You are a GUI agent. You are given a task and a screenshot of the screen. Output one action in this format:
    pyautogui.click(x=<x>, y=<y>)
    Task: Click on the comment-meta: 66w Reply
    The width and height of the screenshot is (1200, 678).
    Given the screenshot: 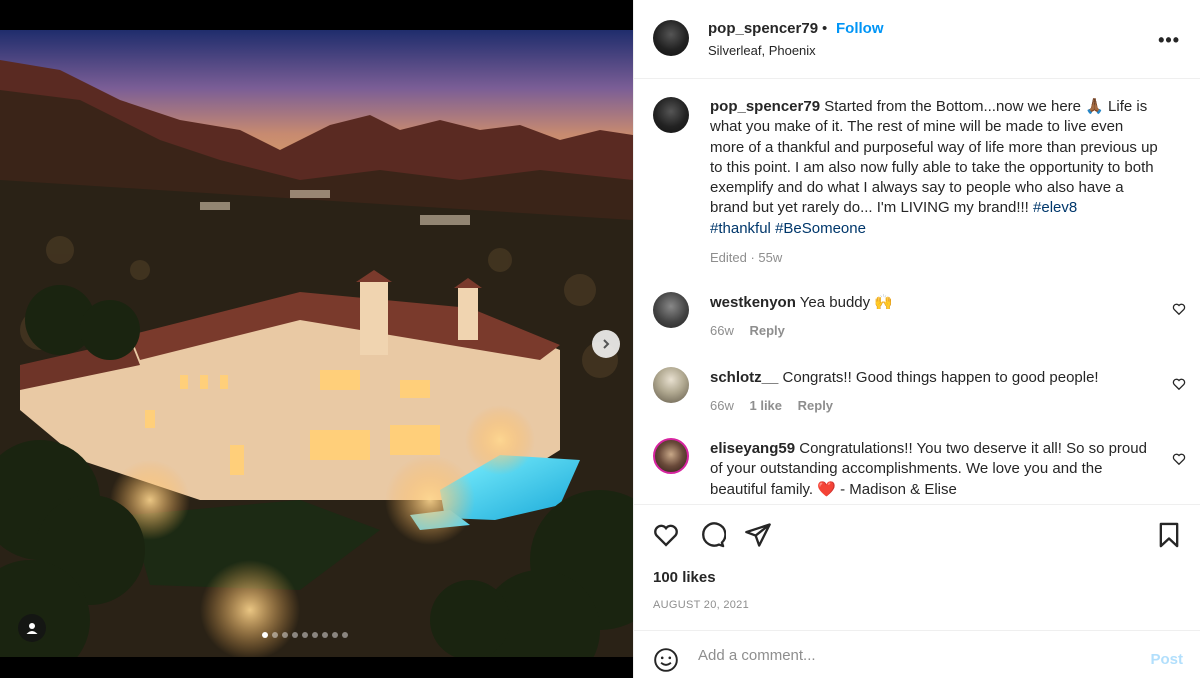 What is the action you would take?
    pyautogui.click(x=753, y=330)
    